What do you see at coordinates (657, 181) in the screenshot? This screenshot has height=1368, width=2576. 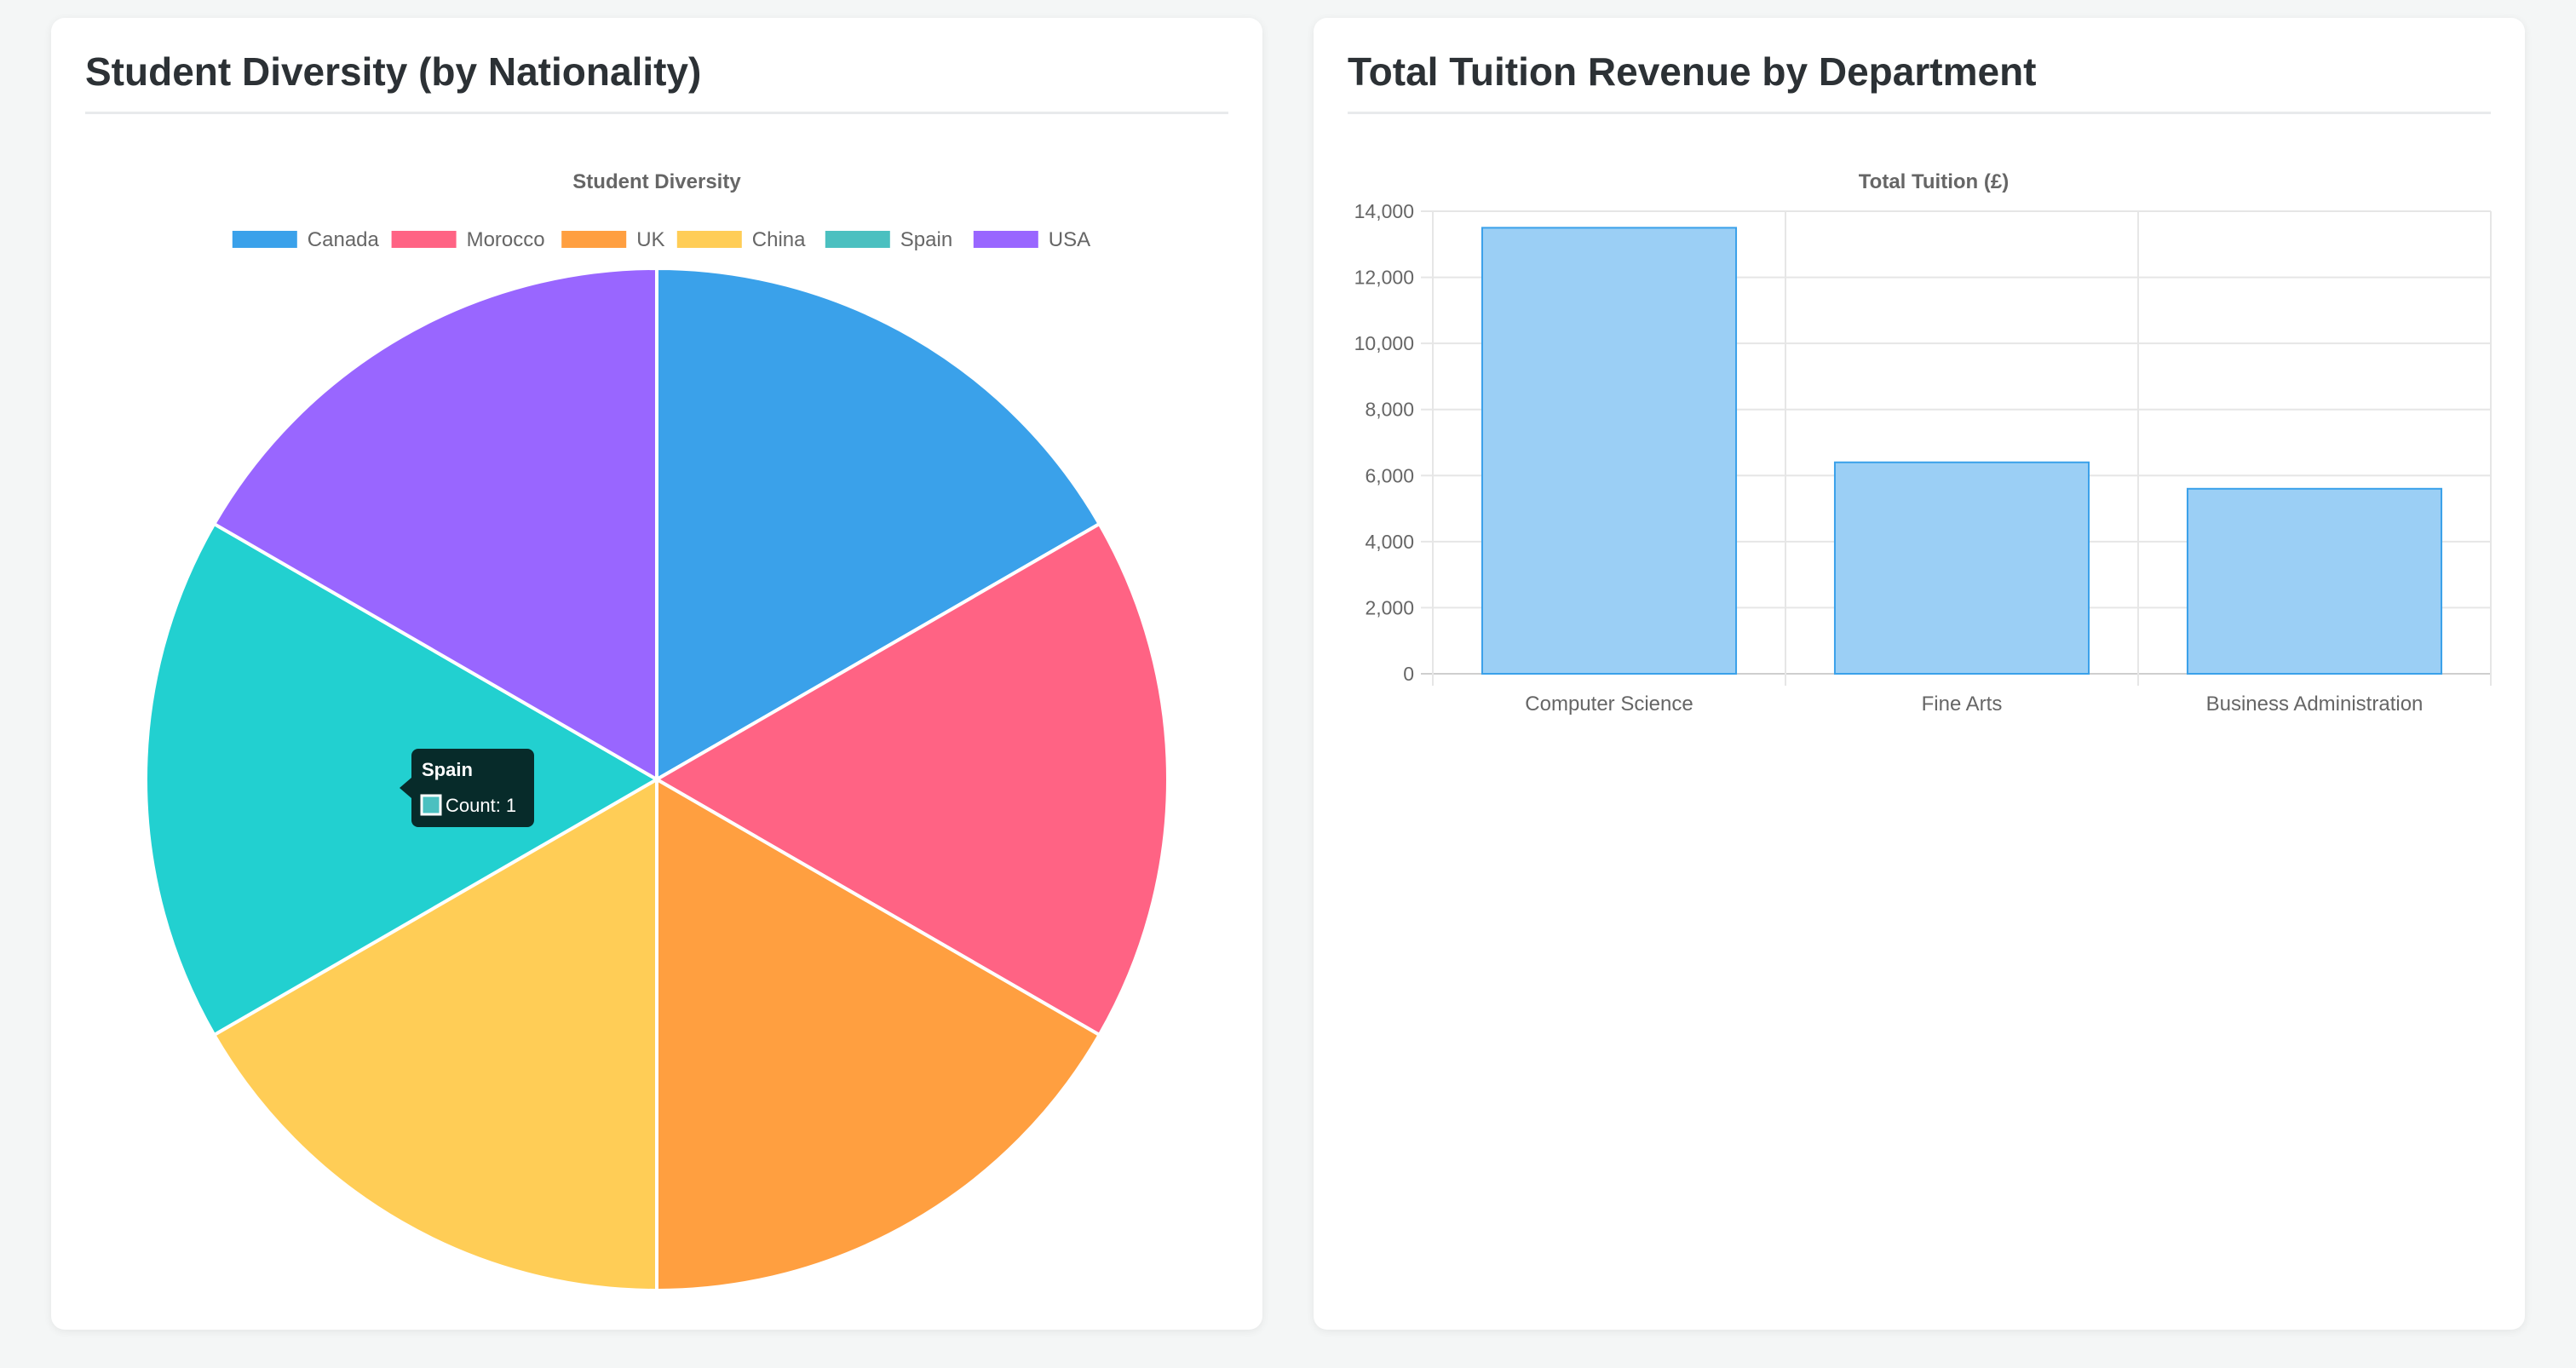 I see `pie-chart-title: Student Diversity` at bounding box center [657, 181].